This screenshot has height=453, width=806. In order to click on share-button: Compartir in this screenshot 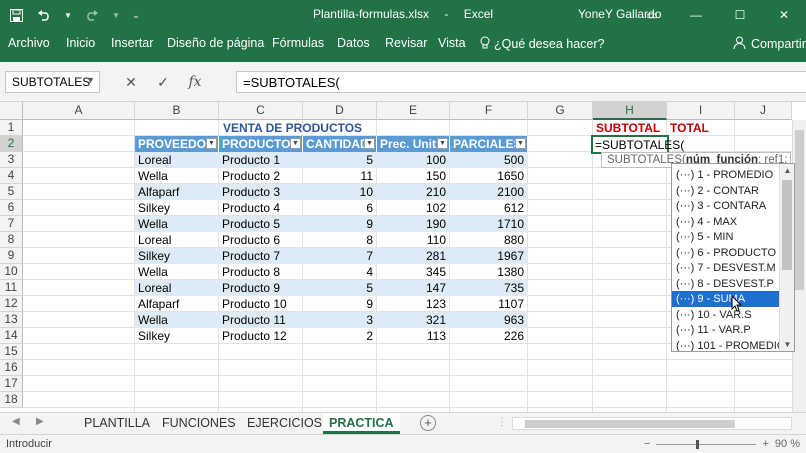, I will do `click(769, 44)`.